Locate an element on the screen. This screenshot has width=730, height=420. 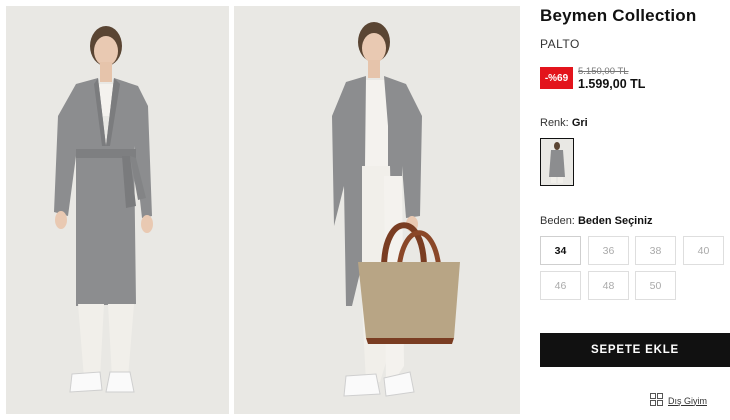
color-label: Renk: Gri is located at coordinates (564, 123).